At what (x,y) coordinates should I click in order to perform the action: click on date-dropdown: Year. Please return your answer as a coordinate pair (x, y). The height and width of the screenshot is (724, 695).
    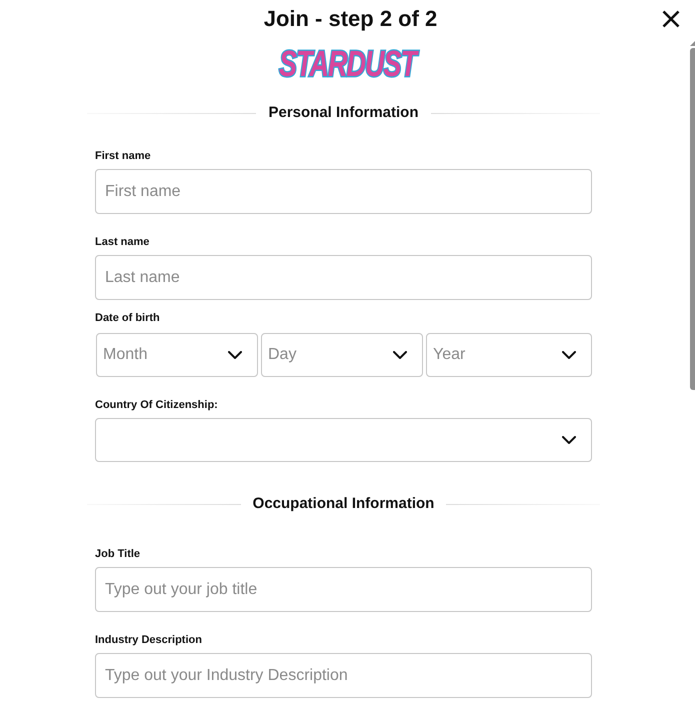
    Looking at the image, I should click on (509, 355).